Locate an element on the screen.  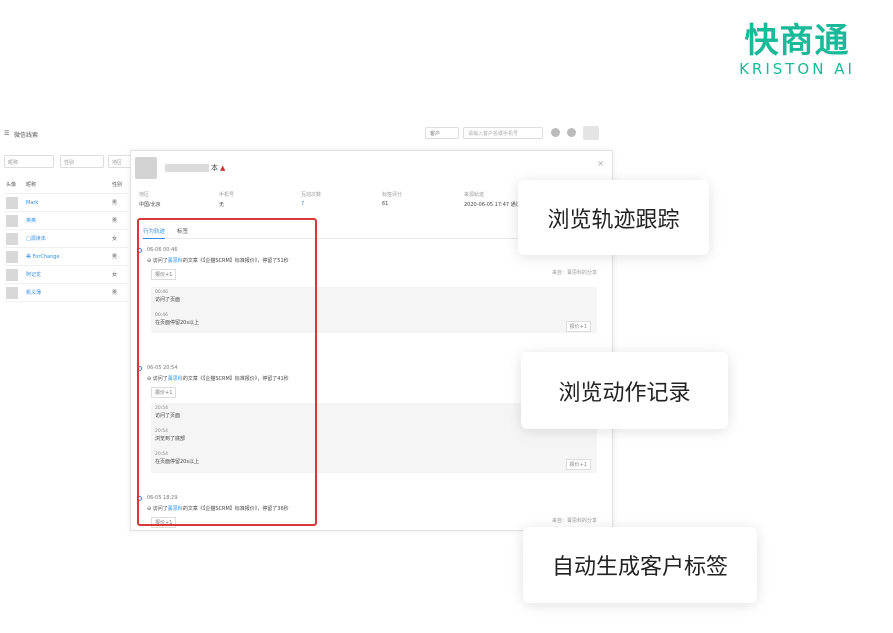
search-input: 请输入客户名或手机号 is located at coordinates (503, 133).